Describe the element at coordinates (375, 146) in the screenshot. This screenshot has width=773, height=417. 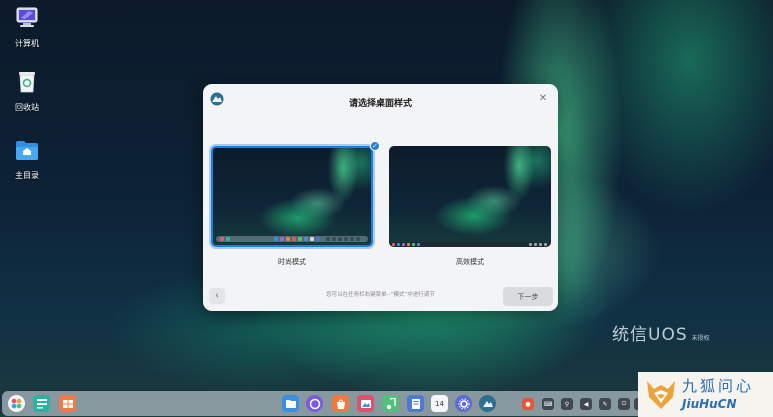
I see `selected-check-icon: ✓` at that location.